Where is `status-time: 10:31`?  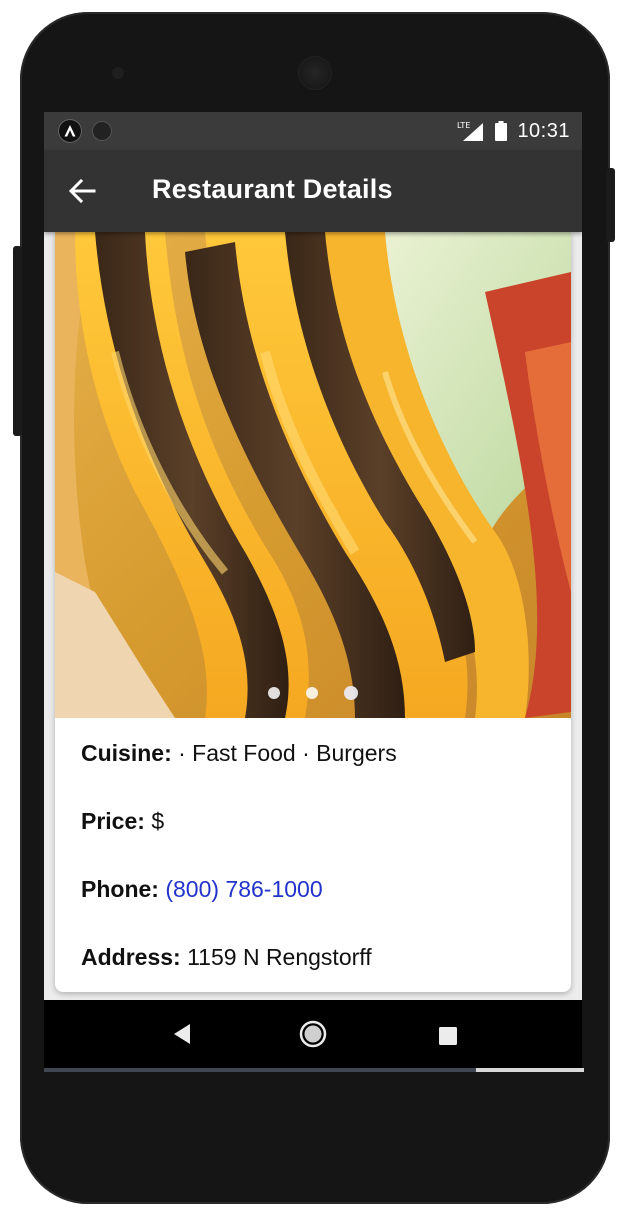
status-time: 10:31 is located at coordinates (543, 130).